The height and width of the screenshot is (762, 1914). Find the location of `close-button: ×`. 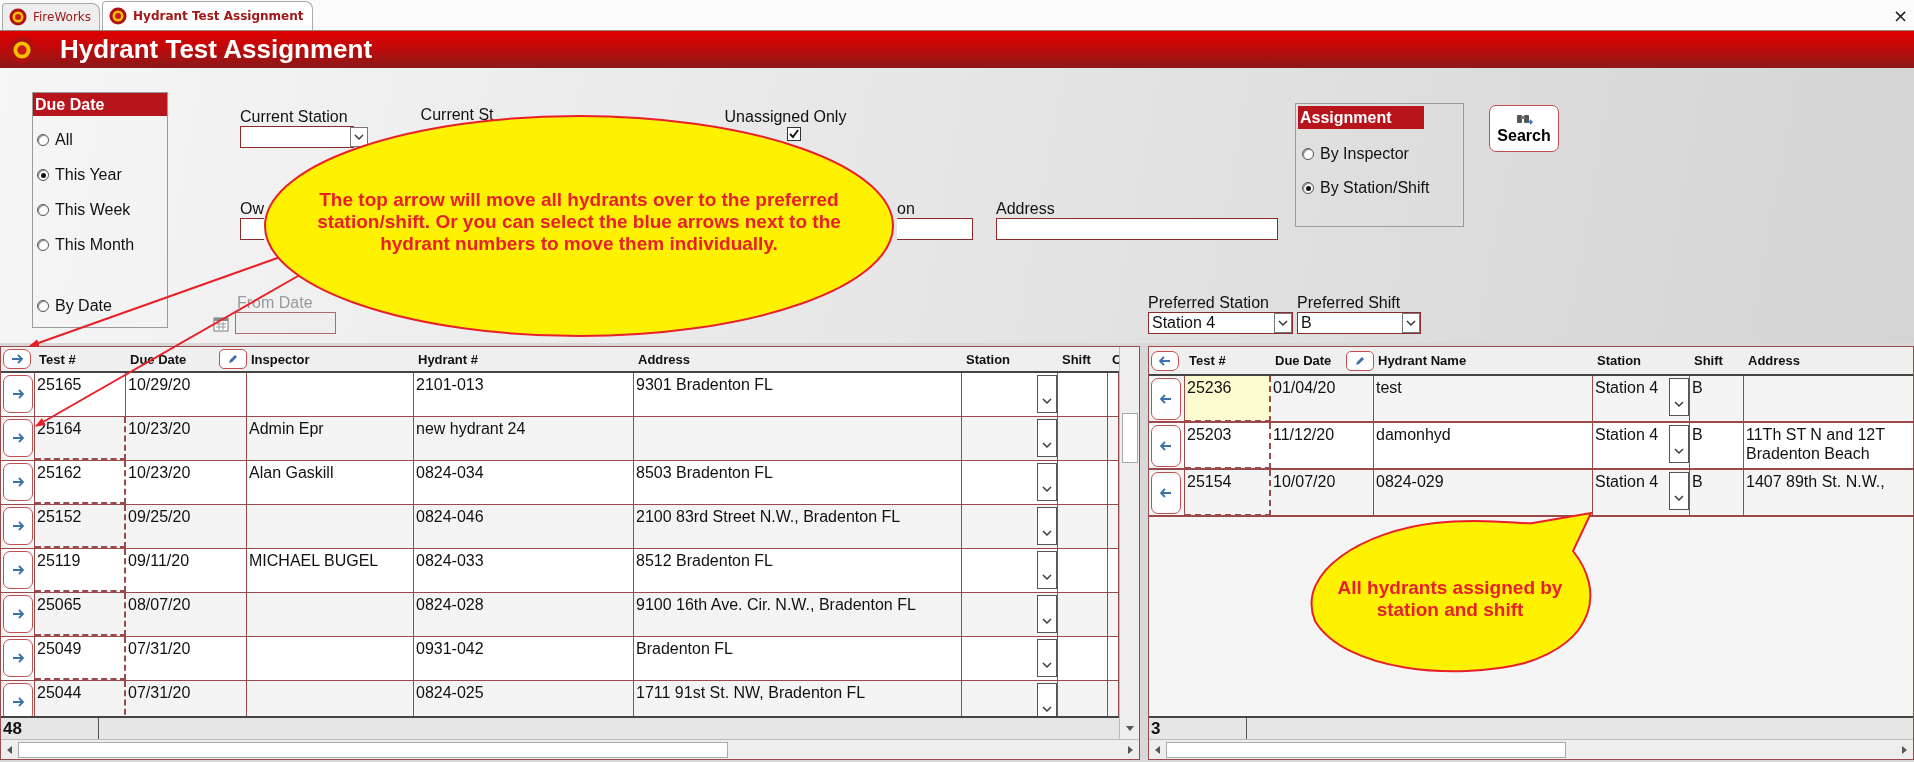

close-button: × is located at coordinates (1900, 15).